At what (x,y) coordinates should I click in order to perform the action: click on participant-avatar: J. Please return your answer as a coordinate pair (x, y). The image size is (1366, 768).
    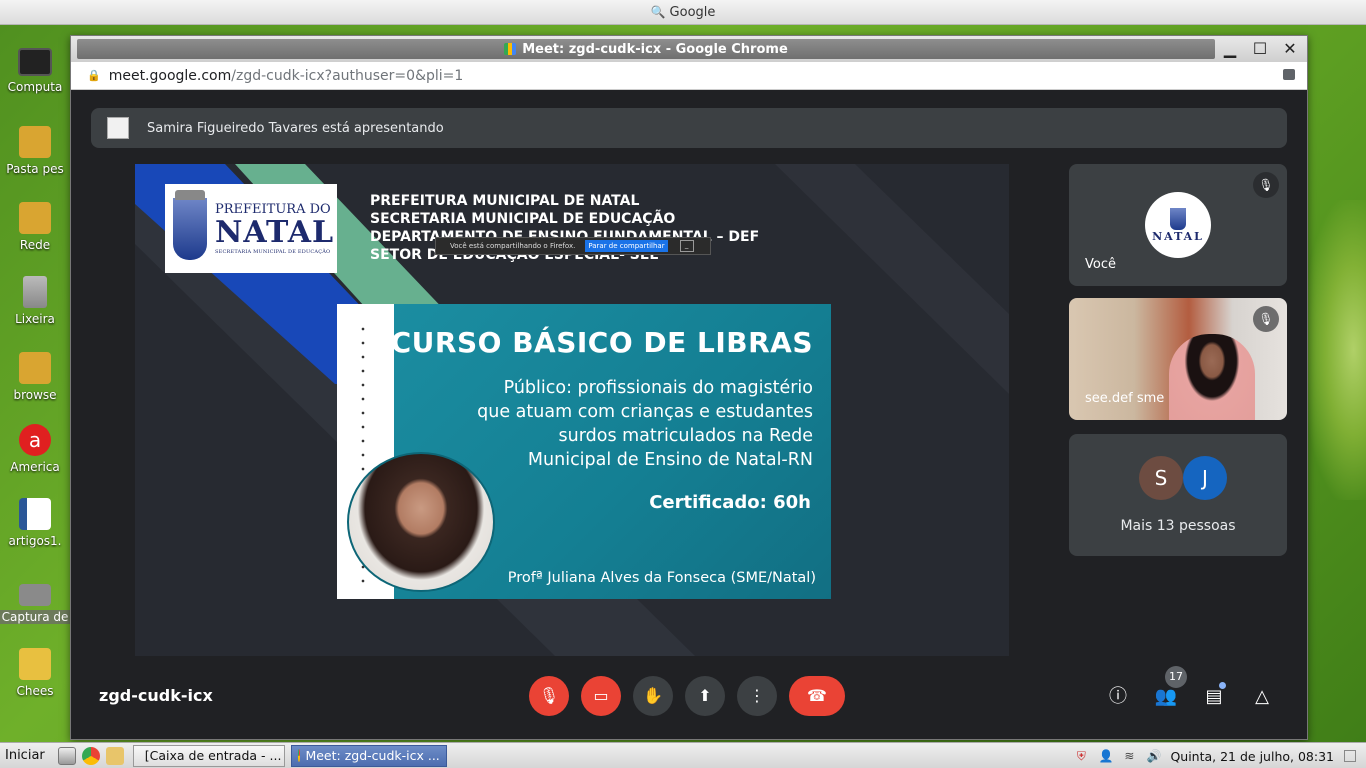
    Looking at the image, I should click on (1205, 478).